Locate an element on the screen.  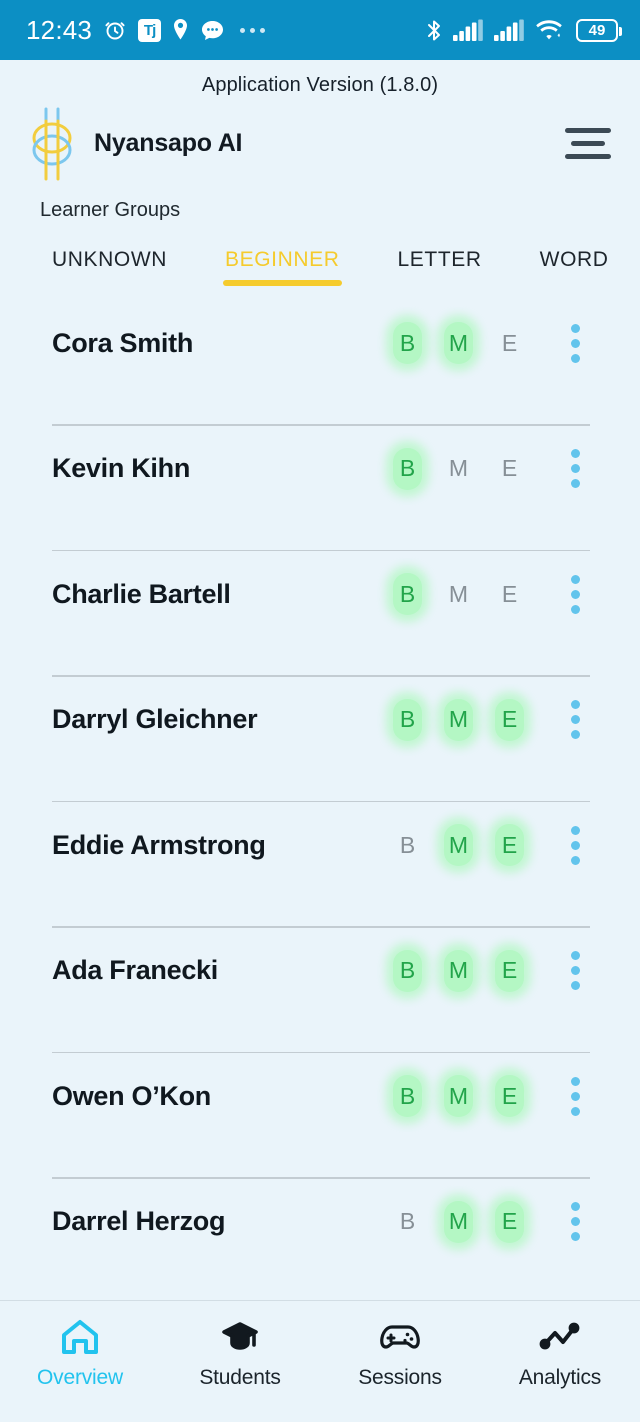
app-title: Nyansapo AI is located at coordinates (168, 142).